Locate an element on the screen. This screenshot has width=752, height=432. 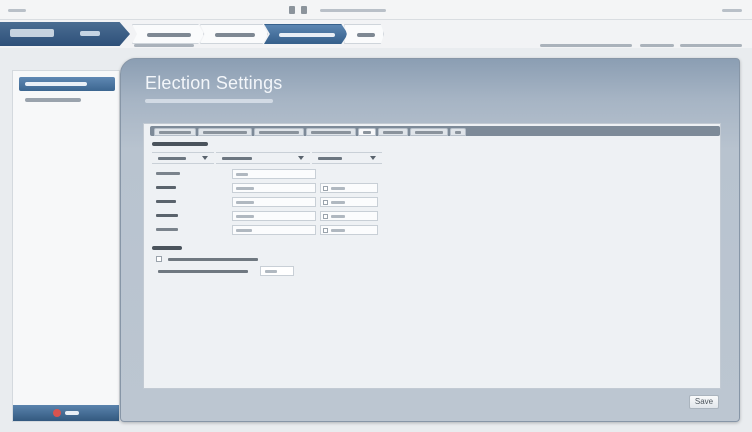
page-subtitle is located at coordinates (209, 101).